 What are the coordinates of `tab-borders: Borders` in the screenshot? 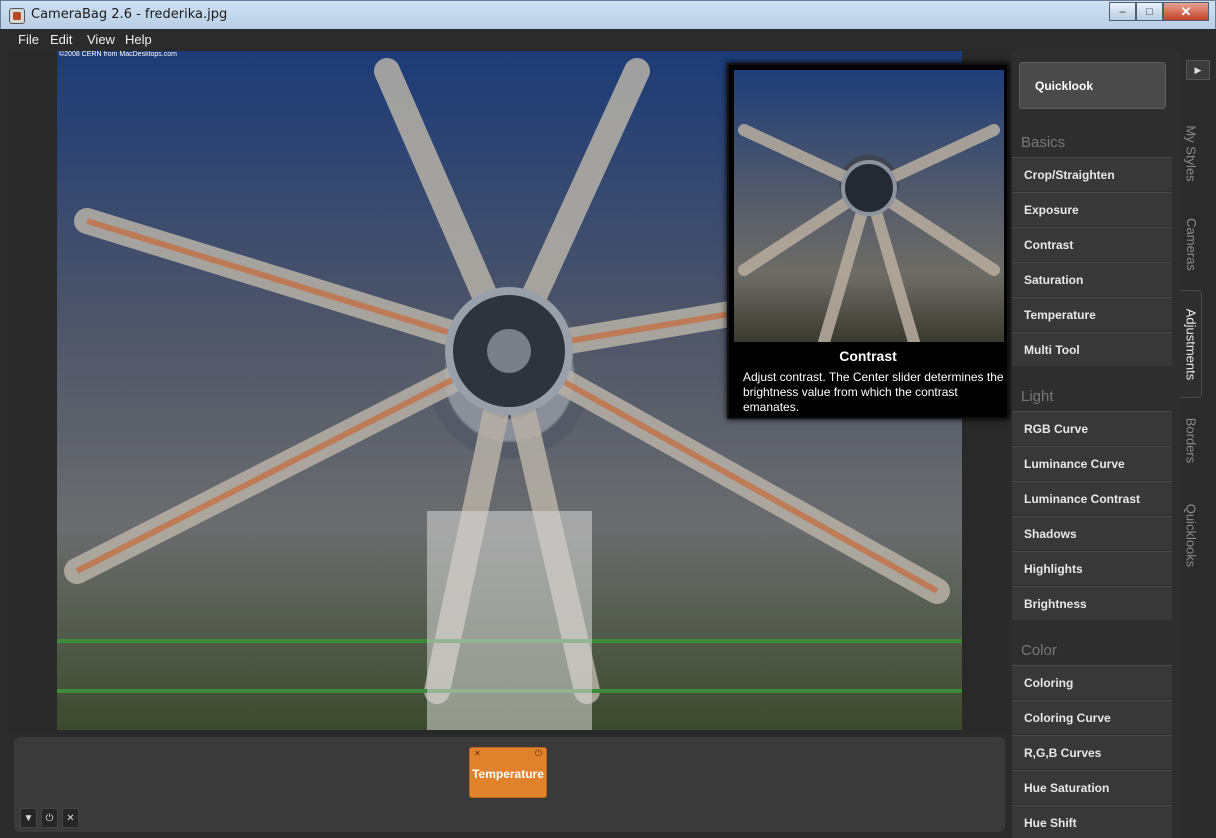 It's located at (1191, 440).